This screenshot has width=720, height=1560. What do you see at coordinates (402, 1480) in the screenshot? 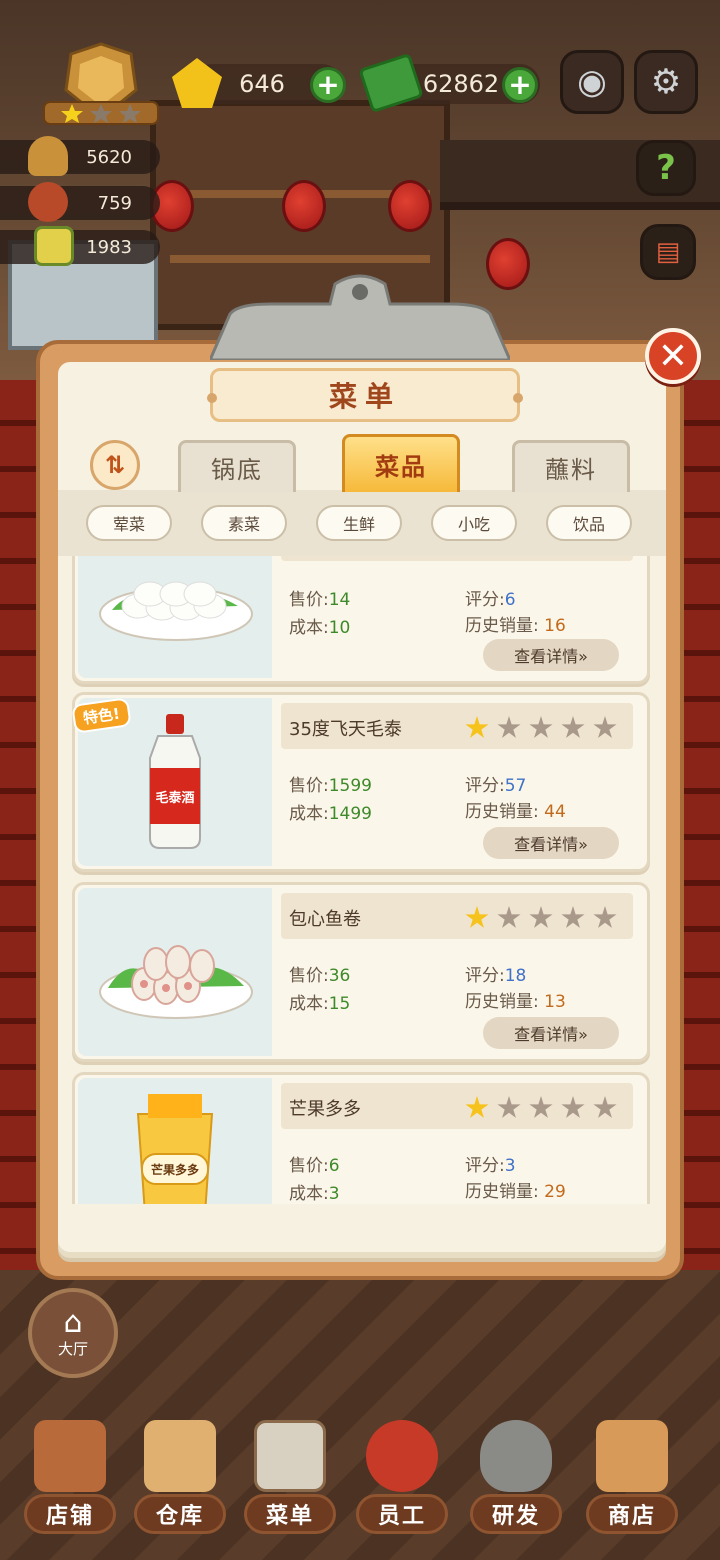
I see `nav-staff: 员工` at bounding box center [402, 1480].